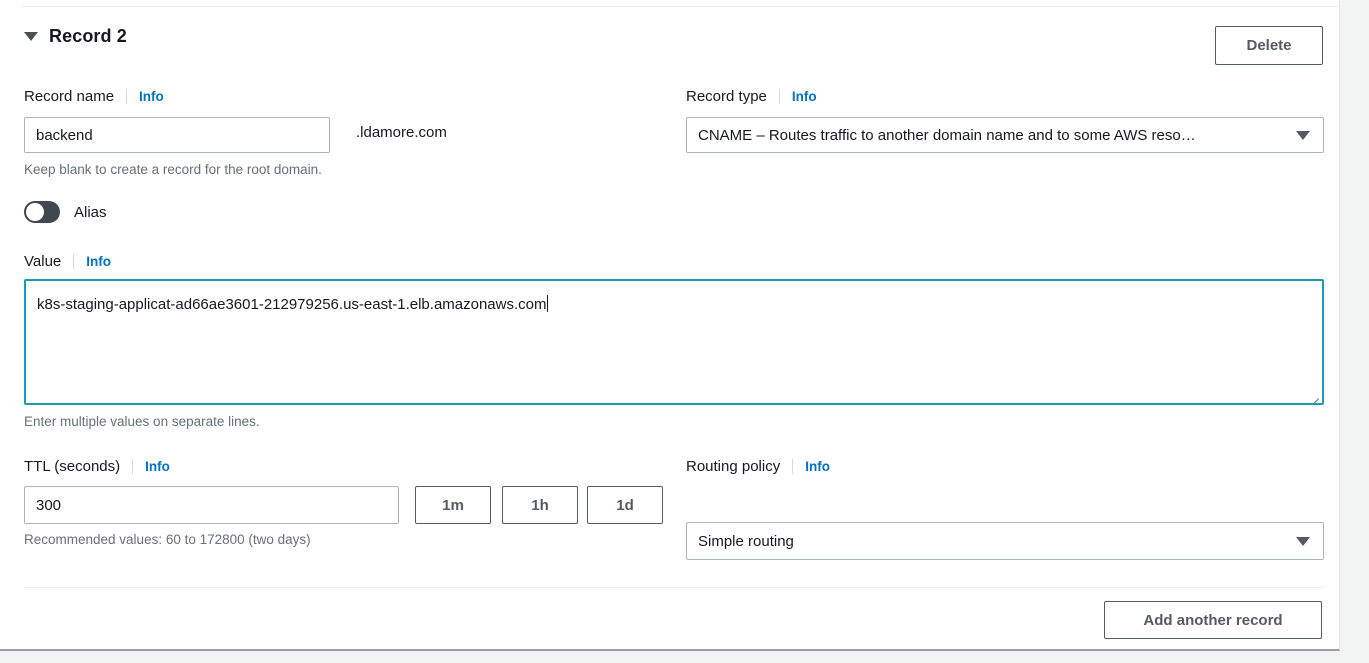 The image size is (1369, 663). Describe the element at coordinates (72, 466) in the screenshot. I see `ttl-label: TTL (seconds)` at that location.